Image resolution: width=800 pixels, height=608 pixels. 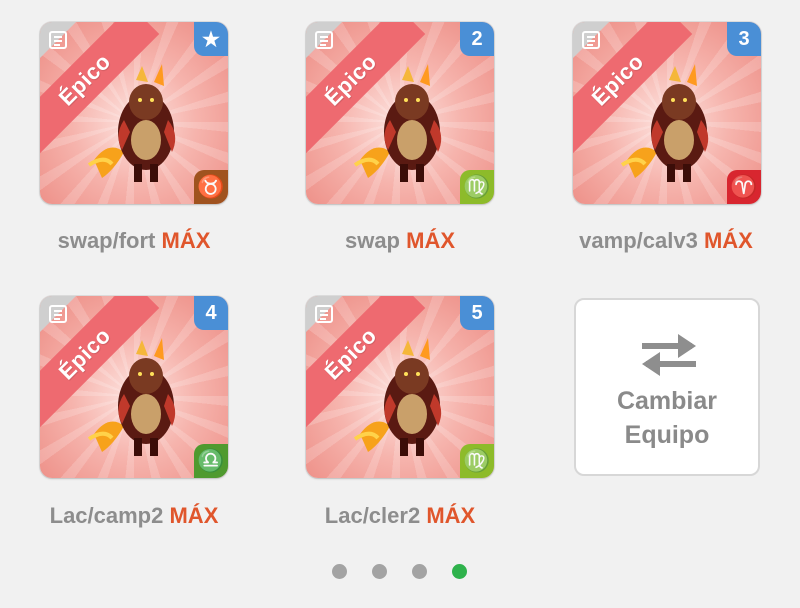 I want to click on change-team-button: Cambiar Equipo, so click(x=667, y=387).